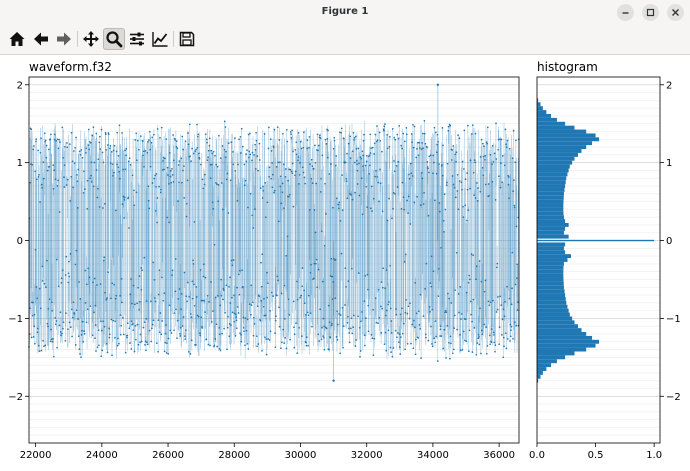 The height and width of the screenshot is (471, 690). What do you see at coordinates (669, 85) in the screenshot?
I see `histogram-ytick-label: 2` at bounding box center [669, 85].